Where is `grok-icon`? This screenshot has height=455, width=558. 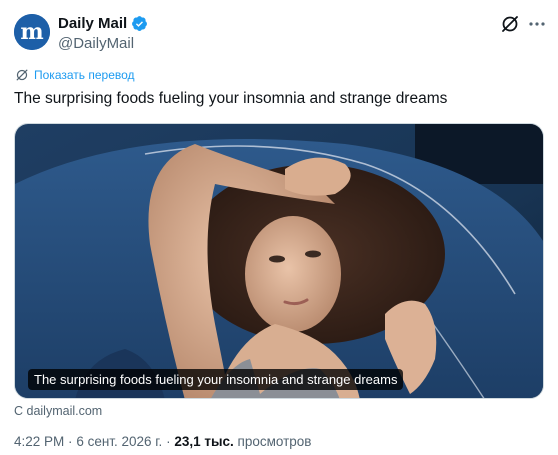
grok-icon is located at coordinates (510, 24).